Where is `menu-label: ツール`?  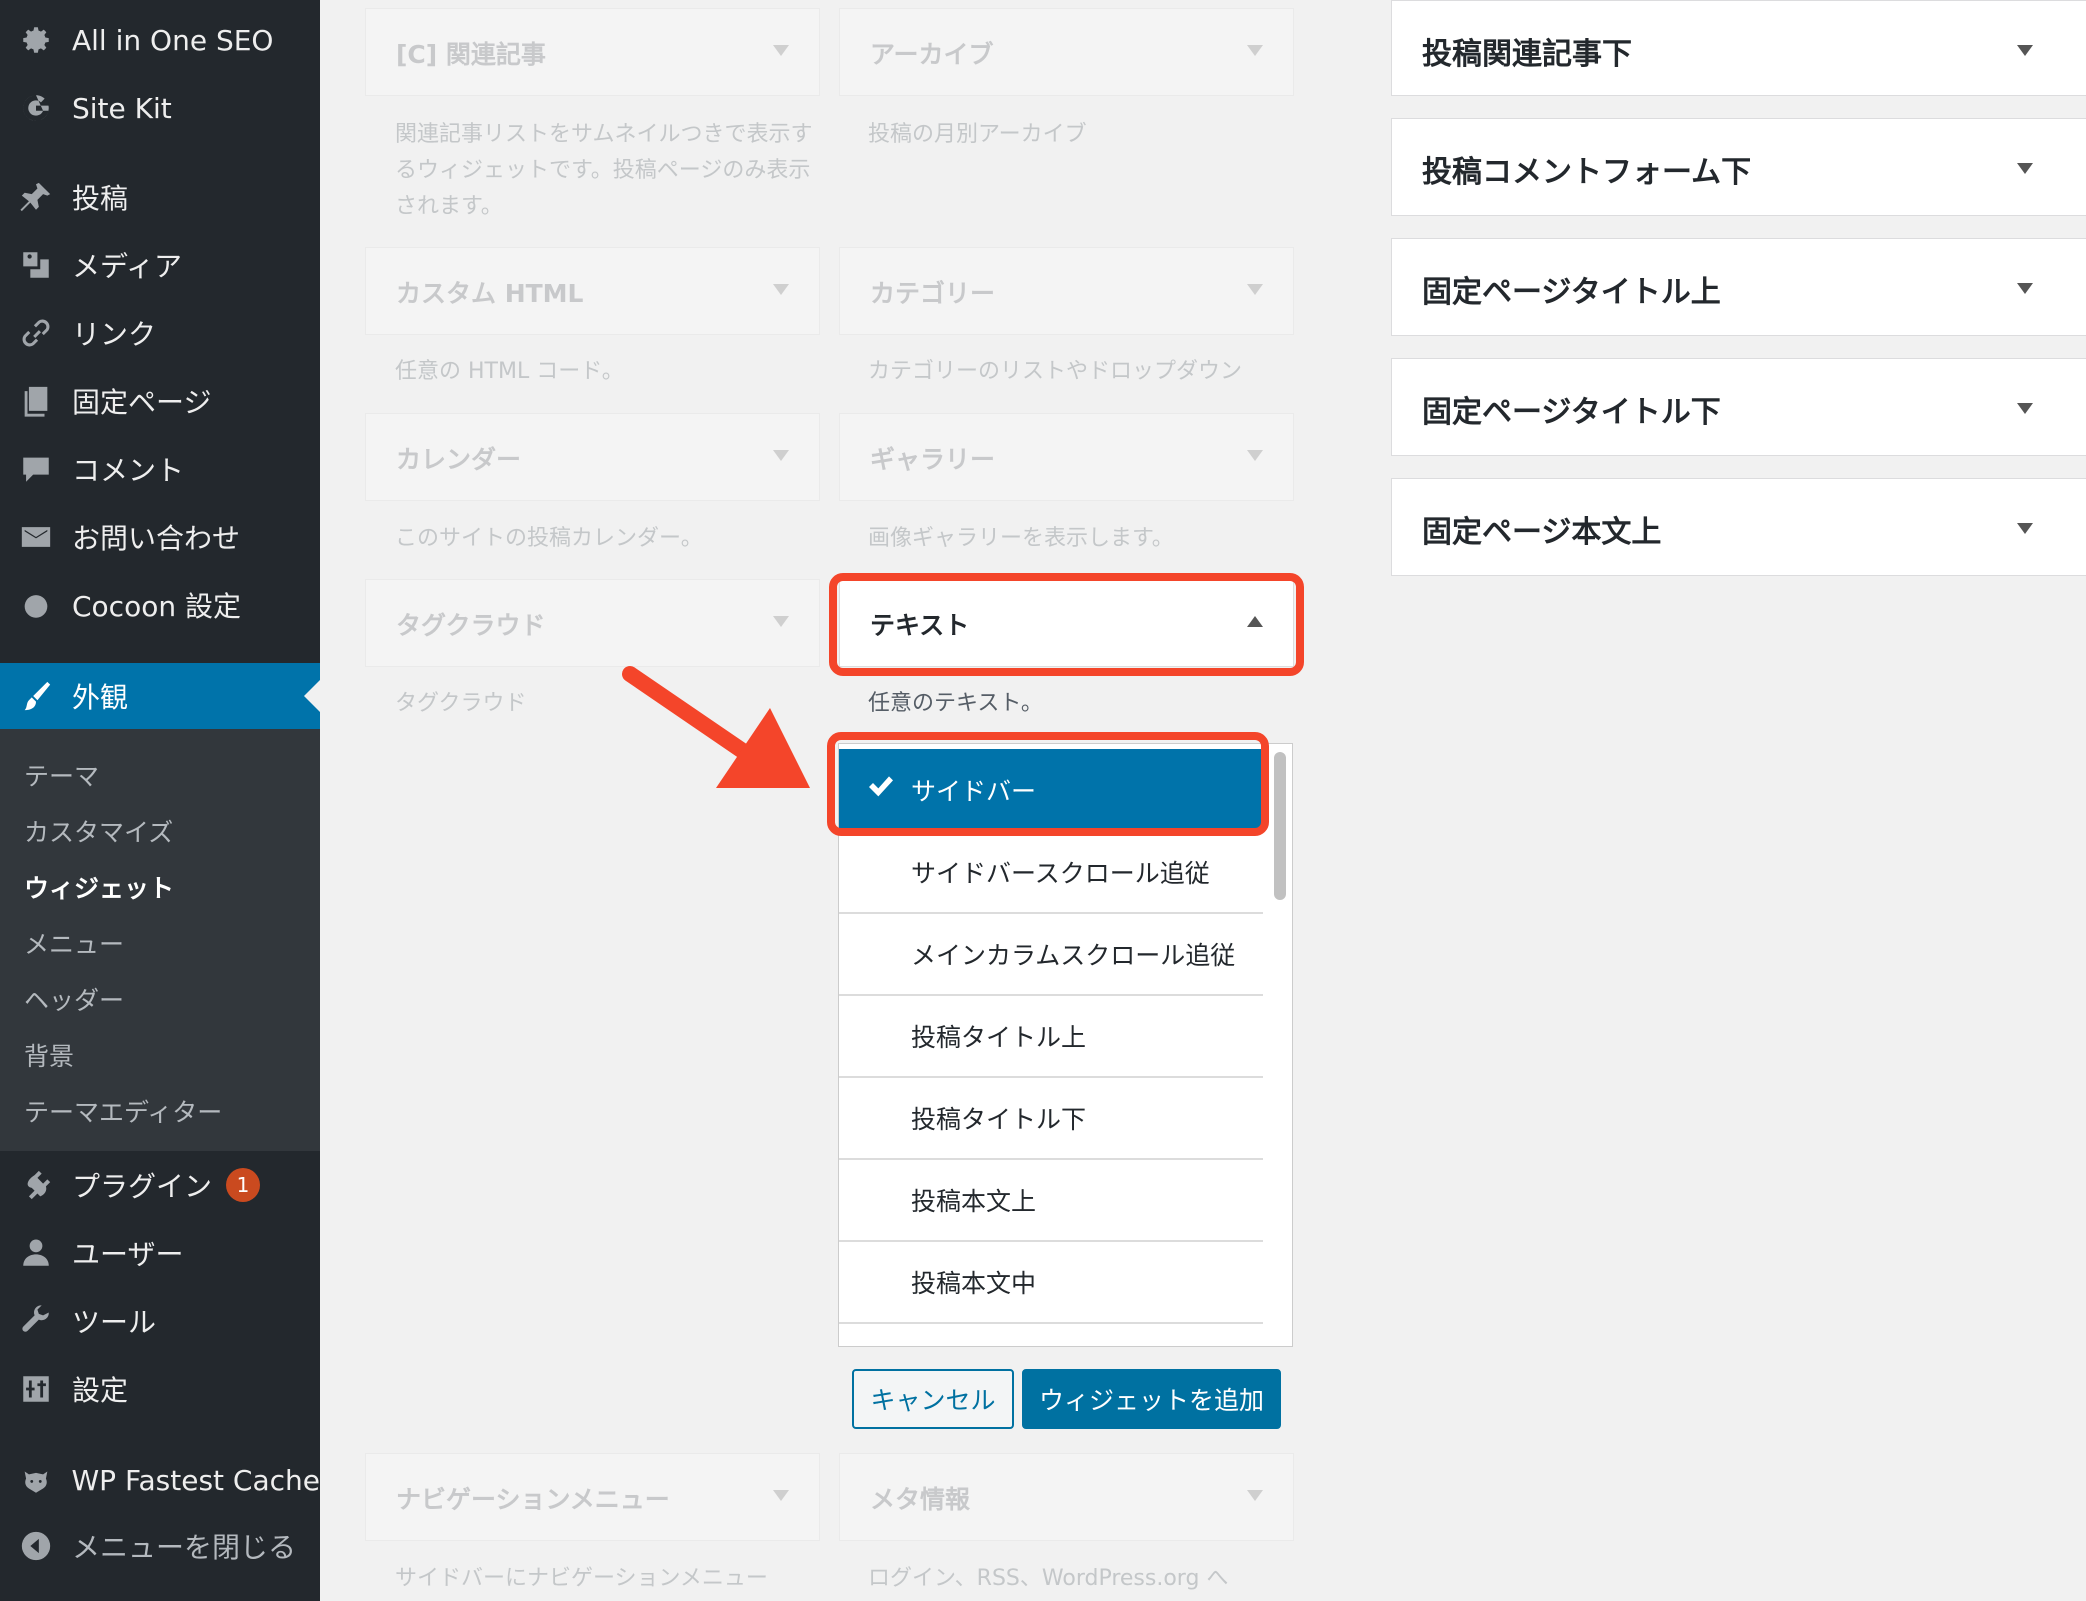
menu-label: ツール is located at coordinates (114, 1322).